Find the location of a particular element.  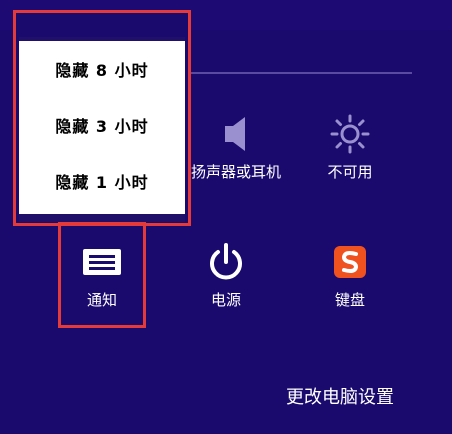

brightness-tile: 不可用 is located at coordinates (350, 147).